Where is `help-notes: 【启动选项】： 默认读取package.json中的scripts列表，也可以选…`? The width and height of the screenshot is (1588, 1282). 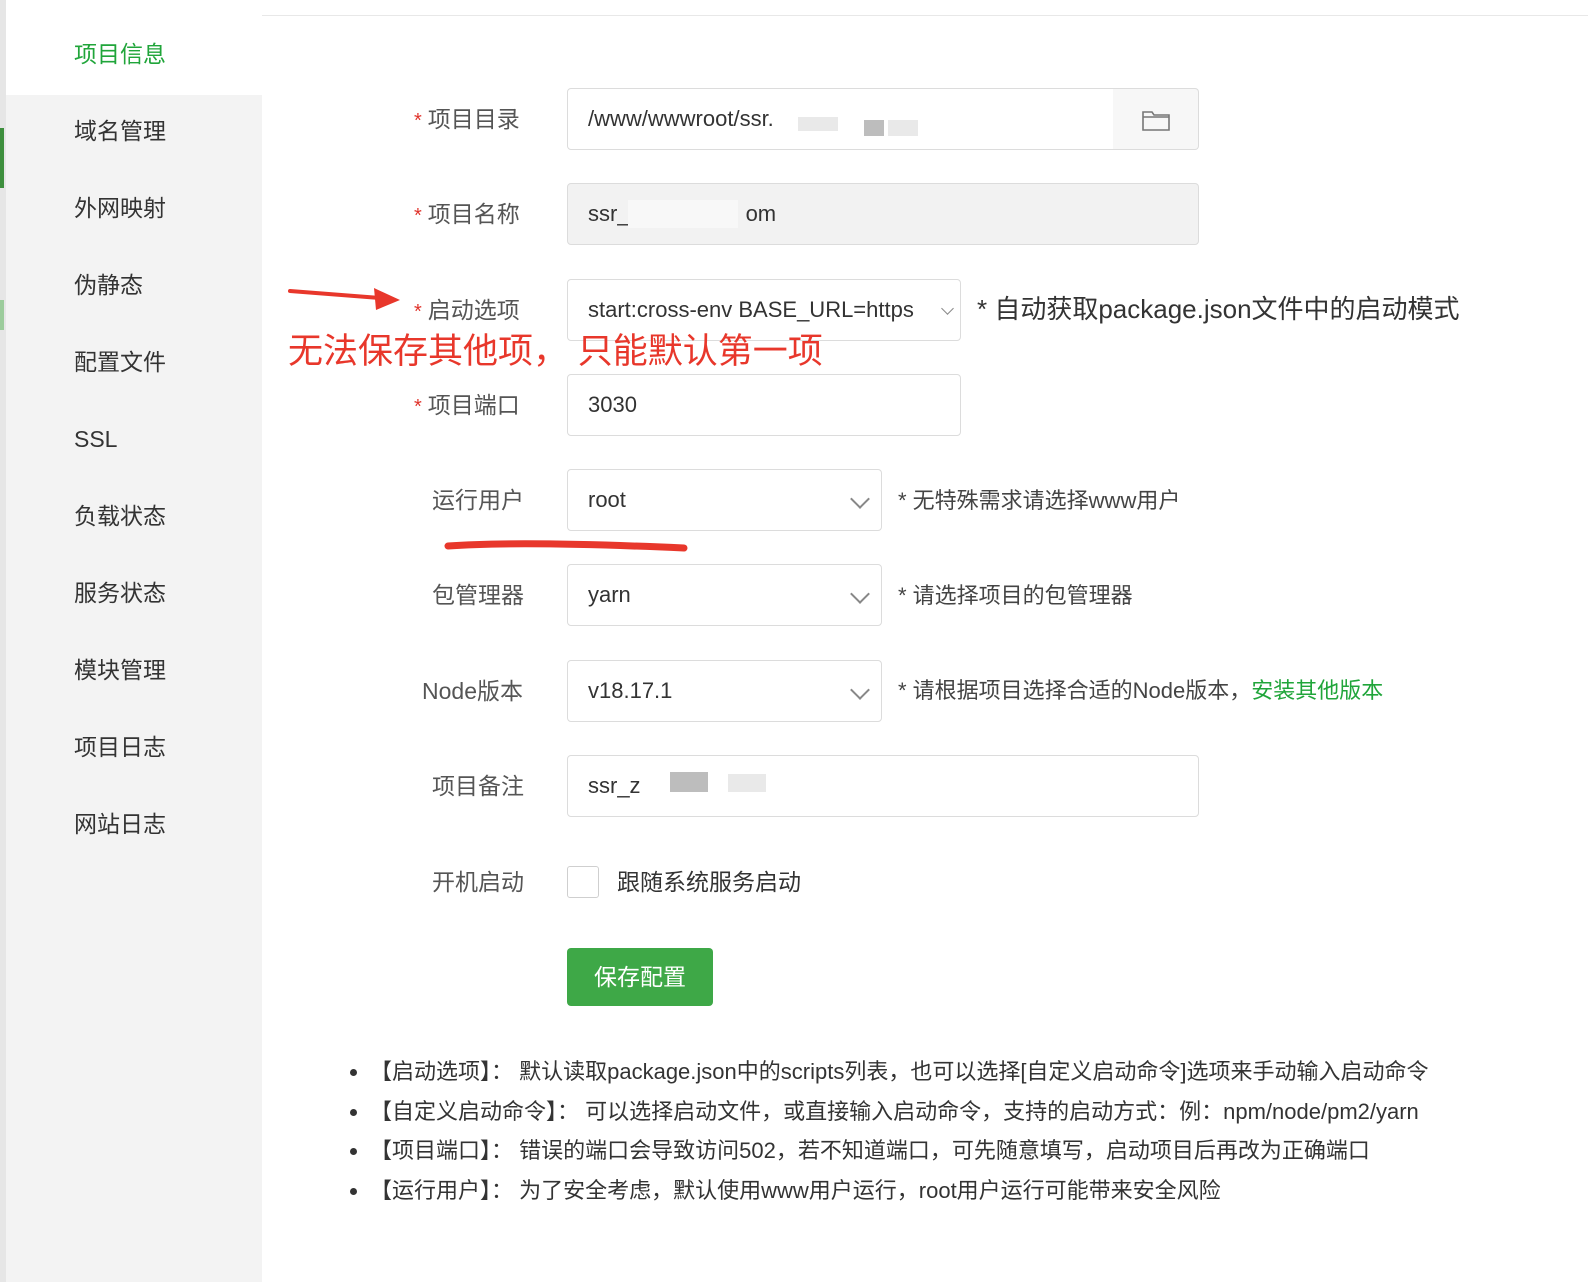 help-notes: 【启动选项】： 默认读取package.json中的scripts列表，也可以选… is located at coordinates (884, 1131).